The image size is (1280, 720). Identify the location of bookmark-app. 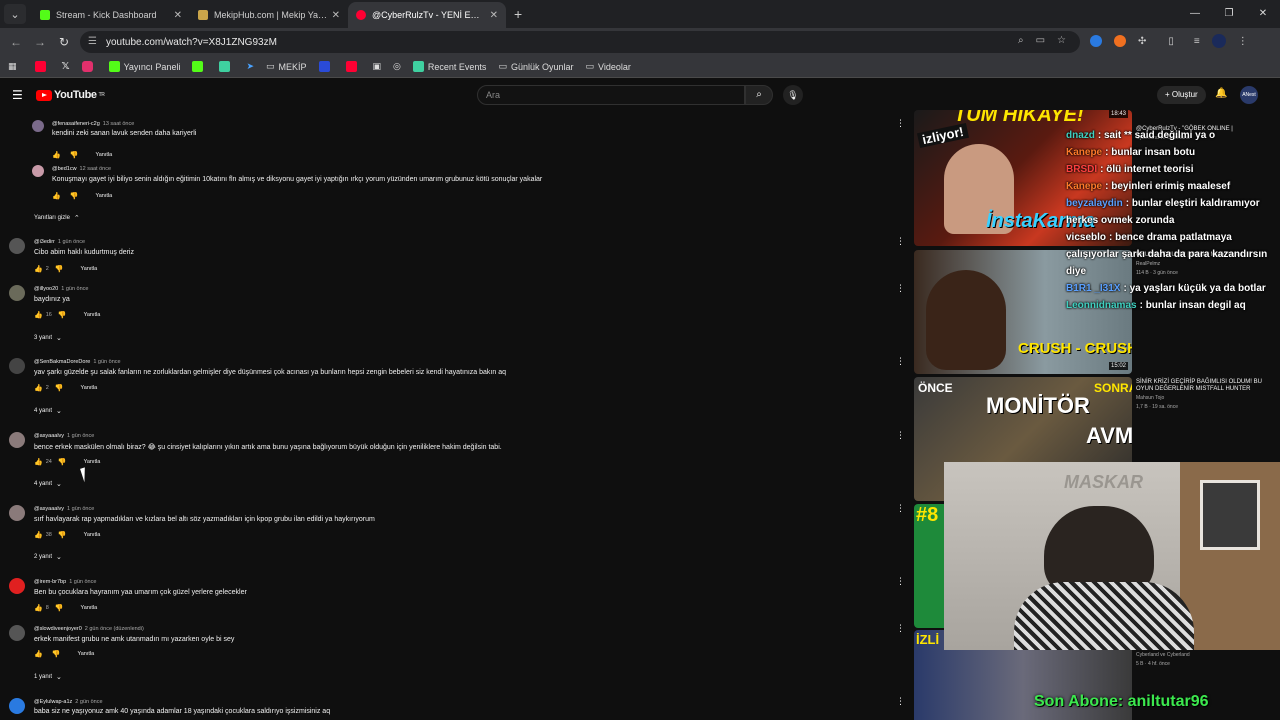
(226, 66).